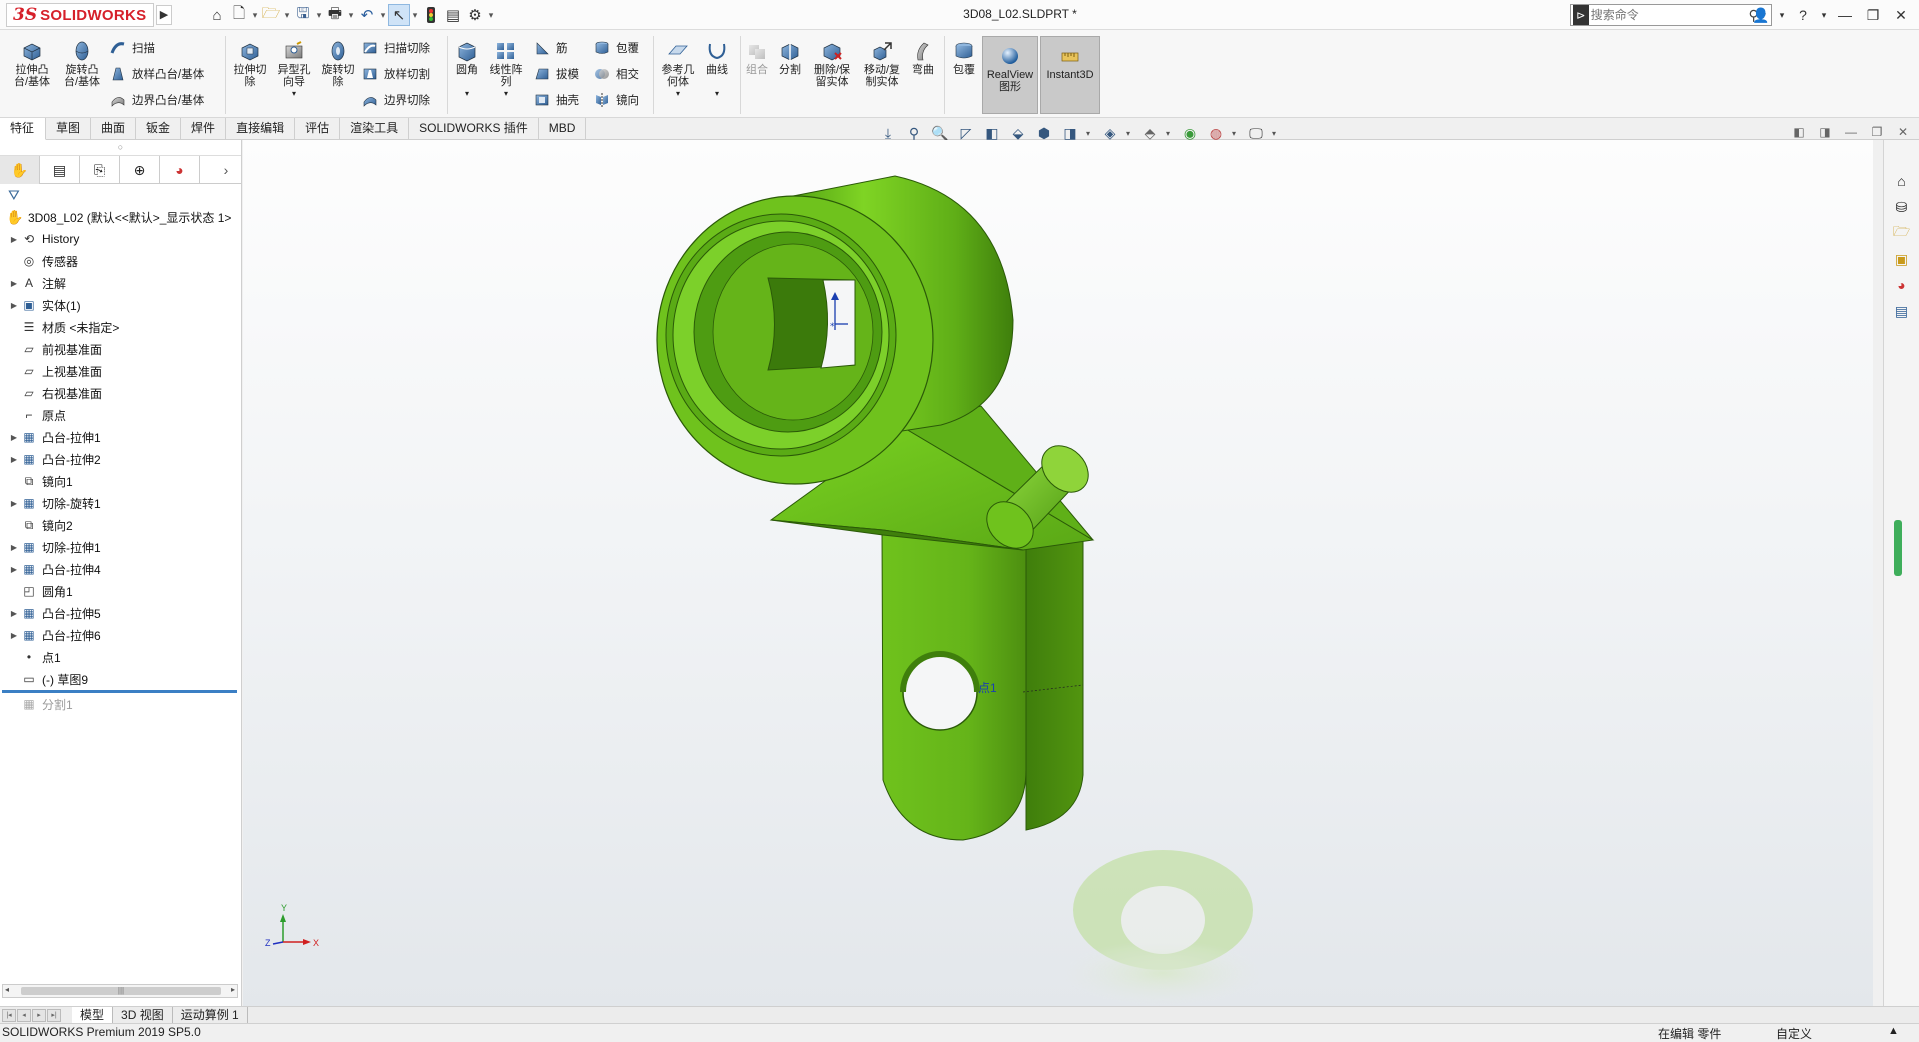 Image resolution: width=1919 pixels, height=1042 pixels. I want to click on first-tab-icon: |◂, so click(9, 1015).